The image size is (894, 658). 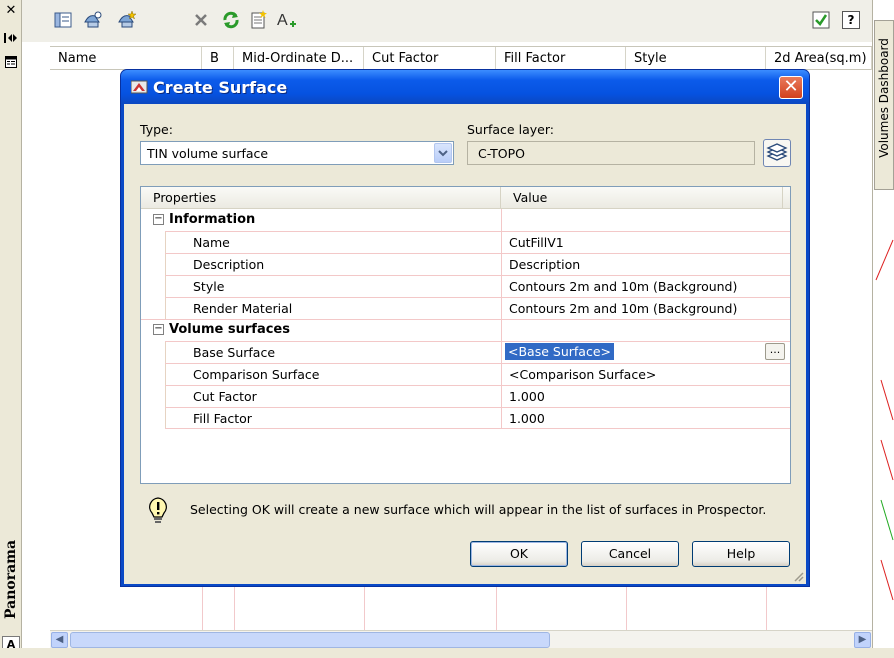 What do you see at coordinates (126, 59) in the screenshot?
I see `column-header-name: Name` at bounding box center [126, 59].